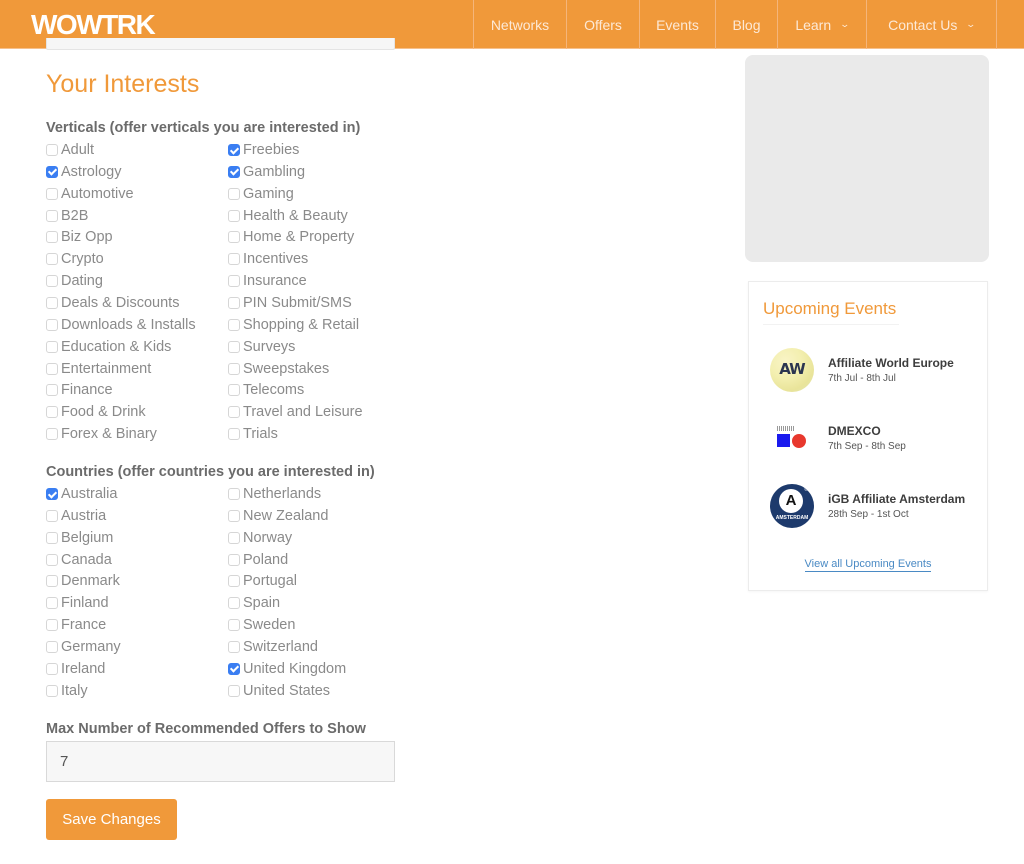 The image size is (1024, 864). I want to click on previous-field-input, so click(220, 44).